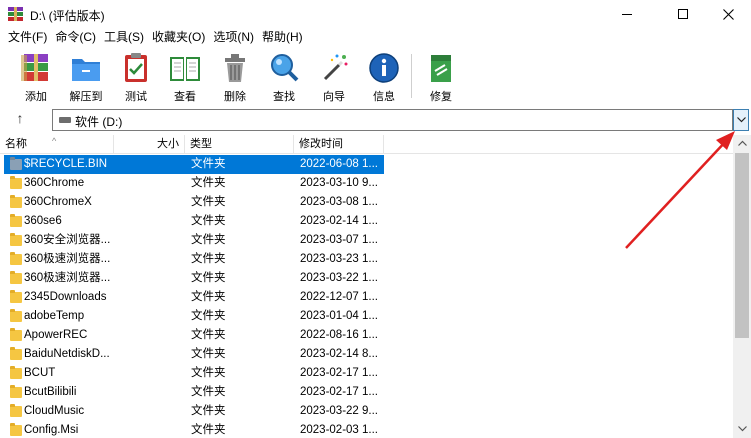 This screenshot has width=751, height=438. I want to click on address-field: 软件 (D:), so click(392, 120).